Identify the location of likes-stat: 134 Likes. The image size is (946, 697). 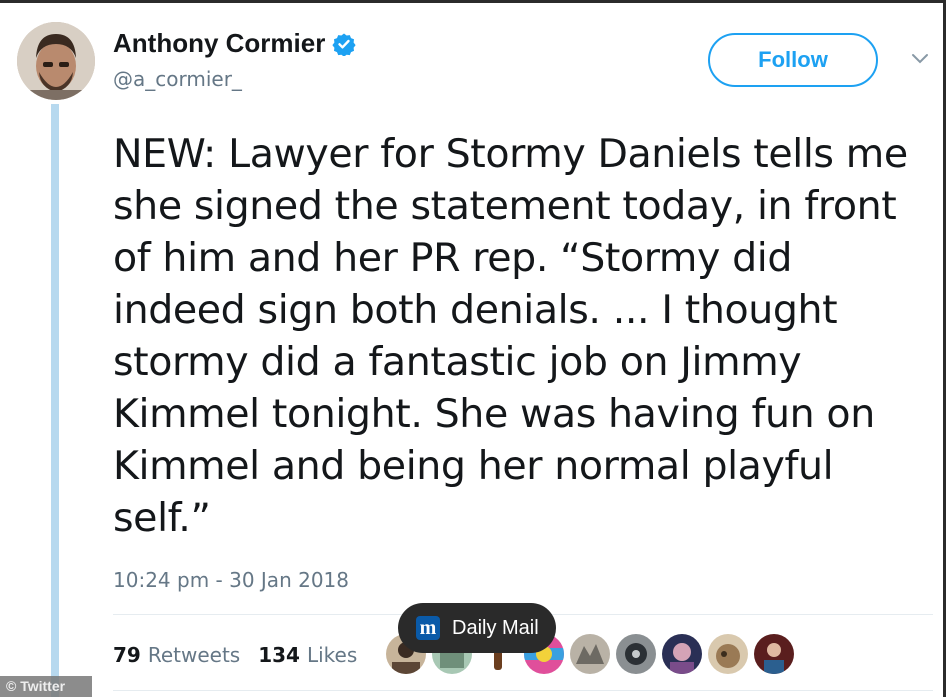
(307, 655).